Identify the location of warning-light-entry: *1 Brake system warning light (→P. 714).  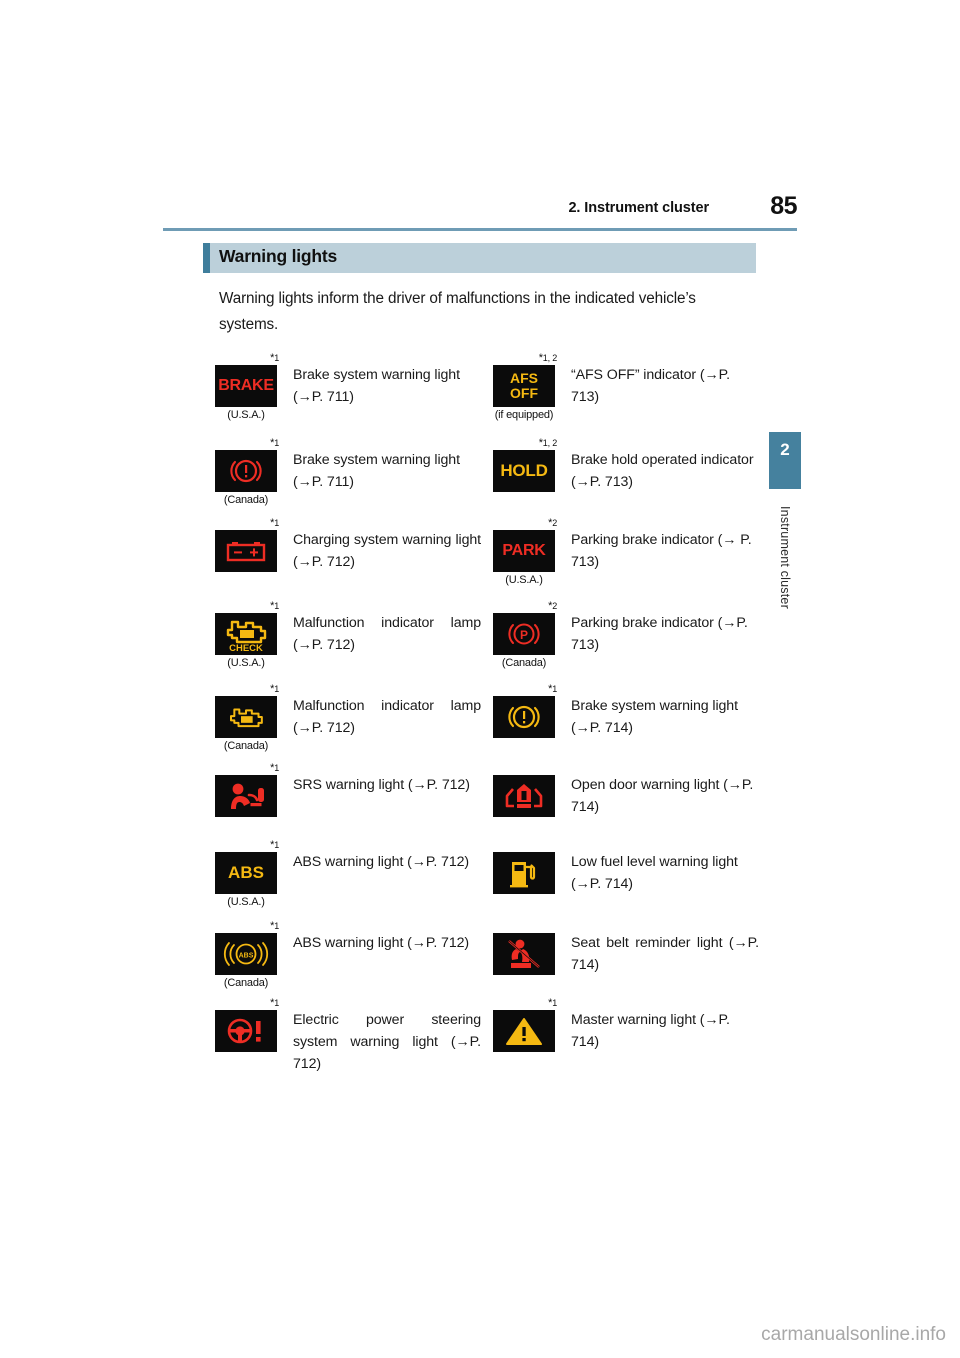
(620, 718).